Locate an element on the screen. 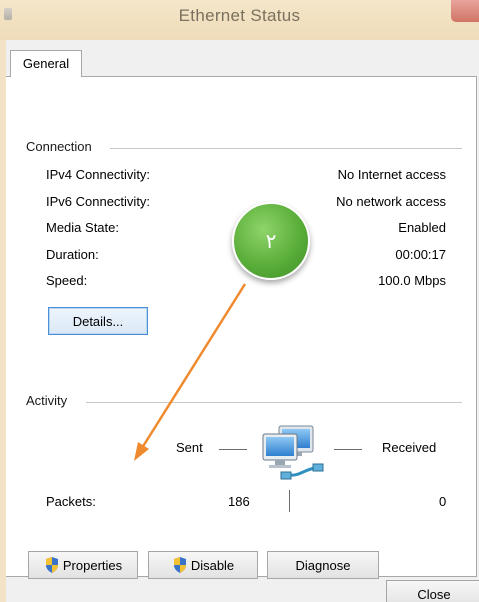 Image resolution: width=479 pixels, height=602 pixels. title-bar: Ethernet Status is located at coordinates (239, 20).